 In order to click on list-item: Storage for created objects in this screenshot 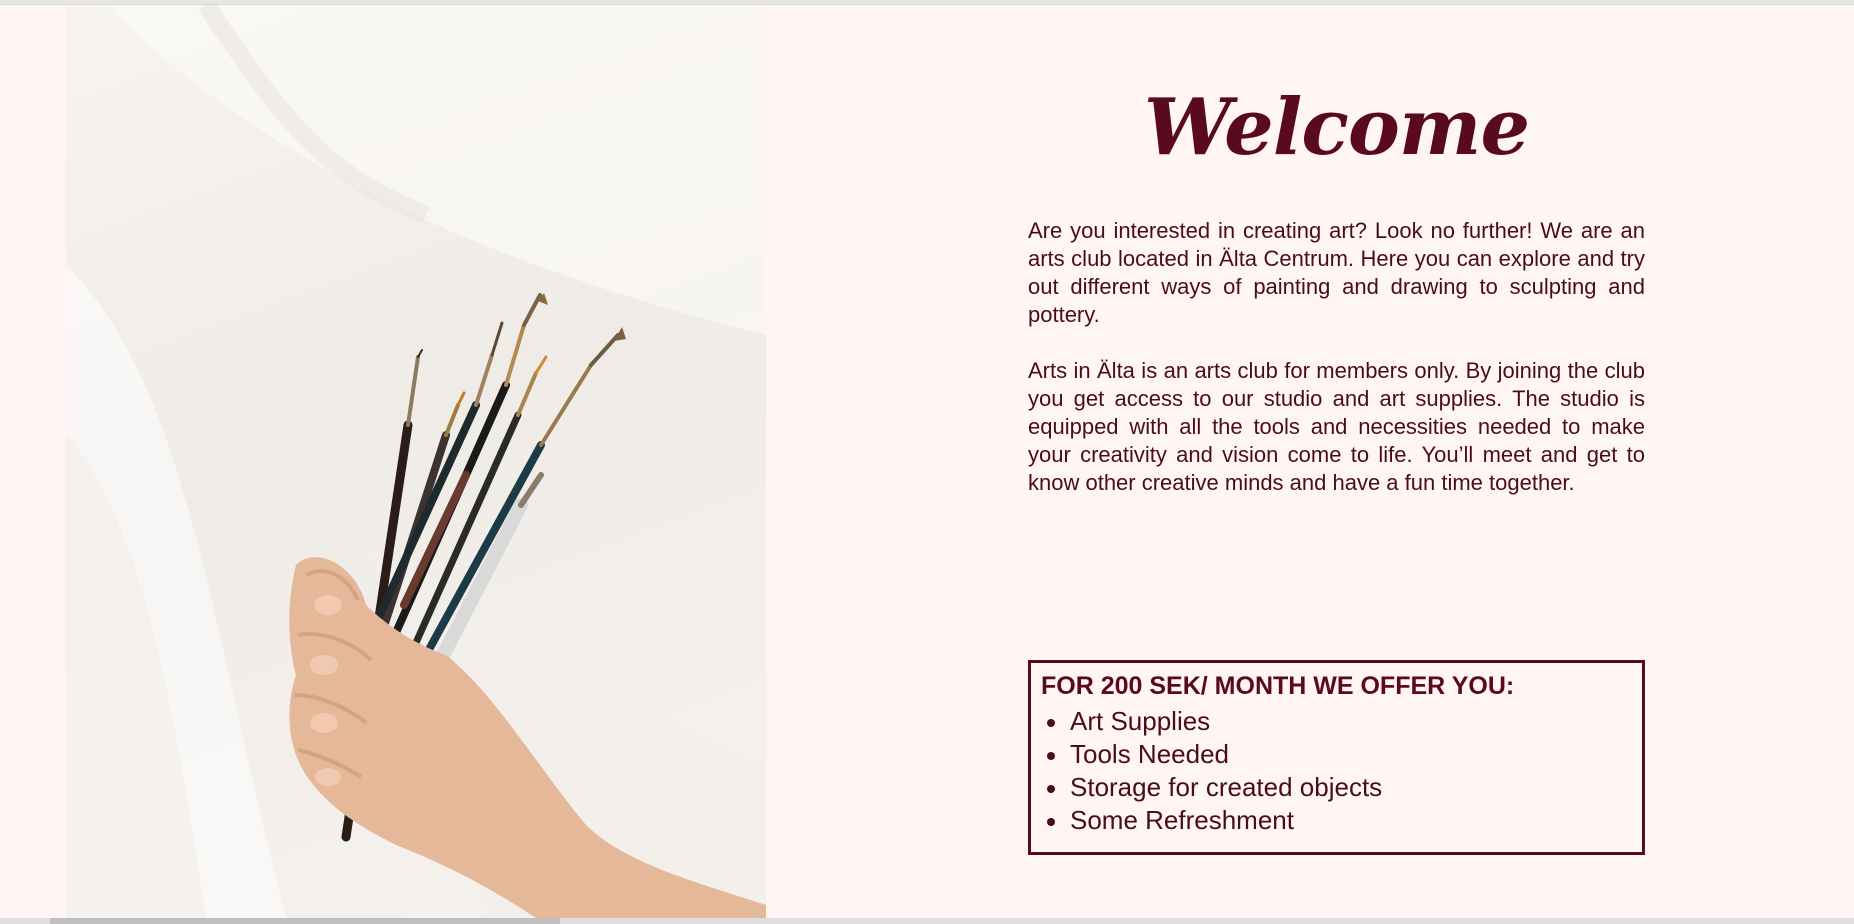, I will do `click(1336, 787)`.